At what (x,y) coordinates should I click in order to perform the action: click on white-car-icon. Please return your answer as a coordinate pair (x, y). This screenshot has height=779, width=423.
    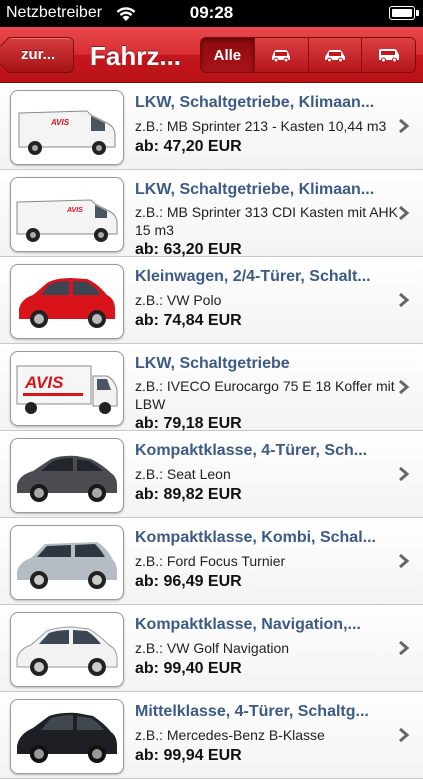
    Looking at the image, I should click on (67, 651).